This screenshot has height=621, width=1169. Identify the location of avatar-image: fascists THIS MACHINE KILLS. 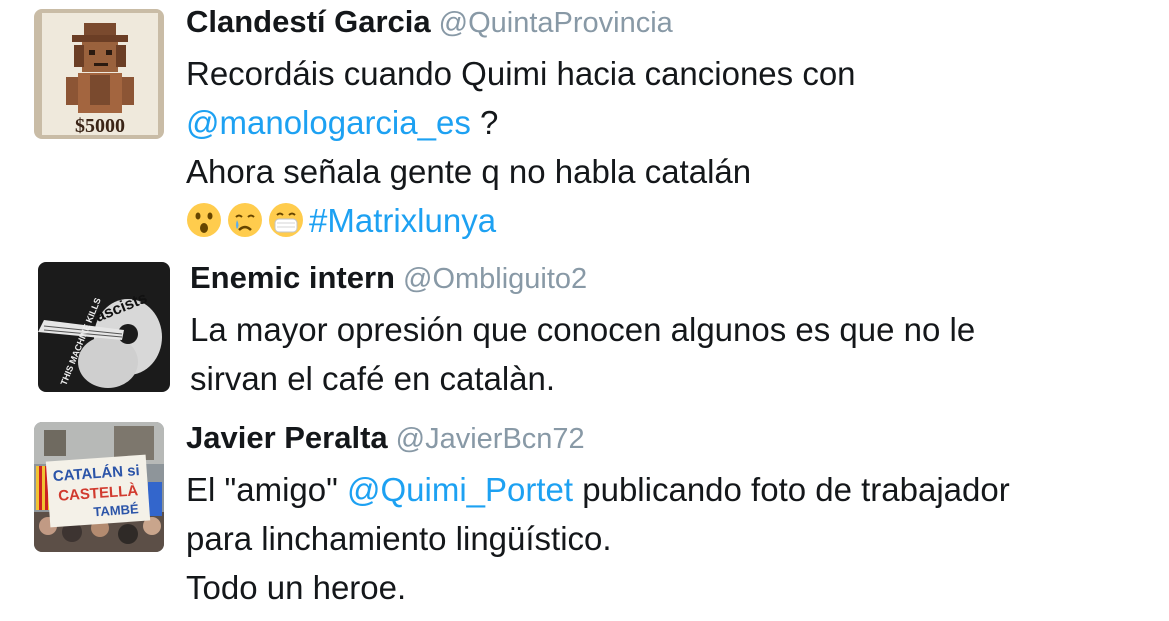
(104, 327).